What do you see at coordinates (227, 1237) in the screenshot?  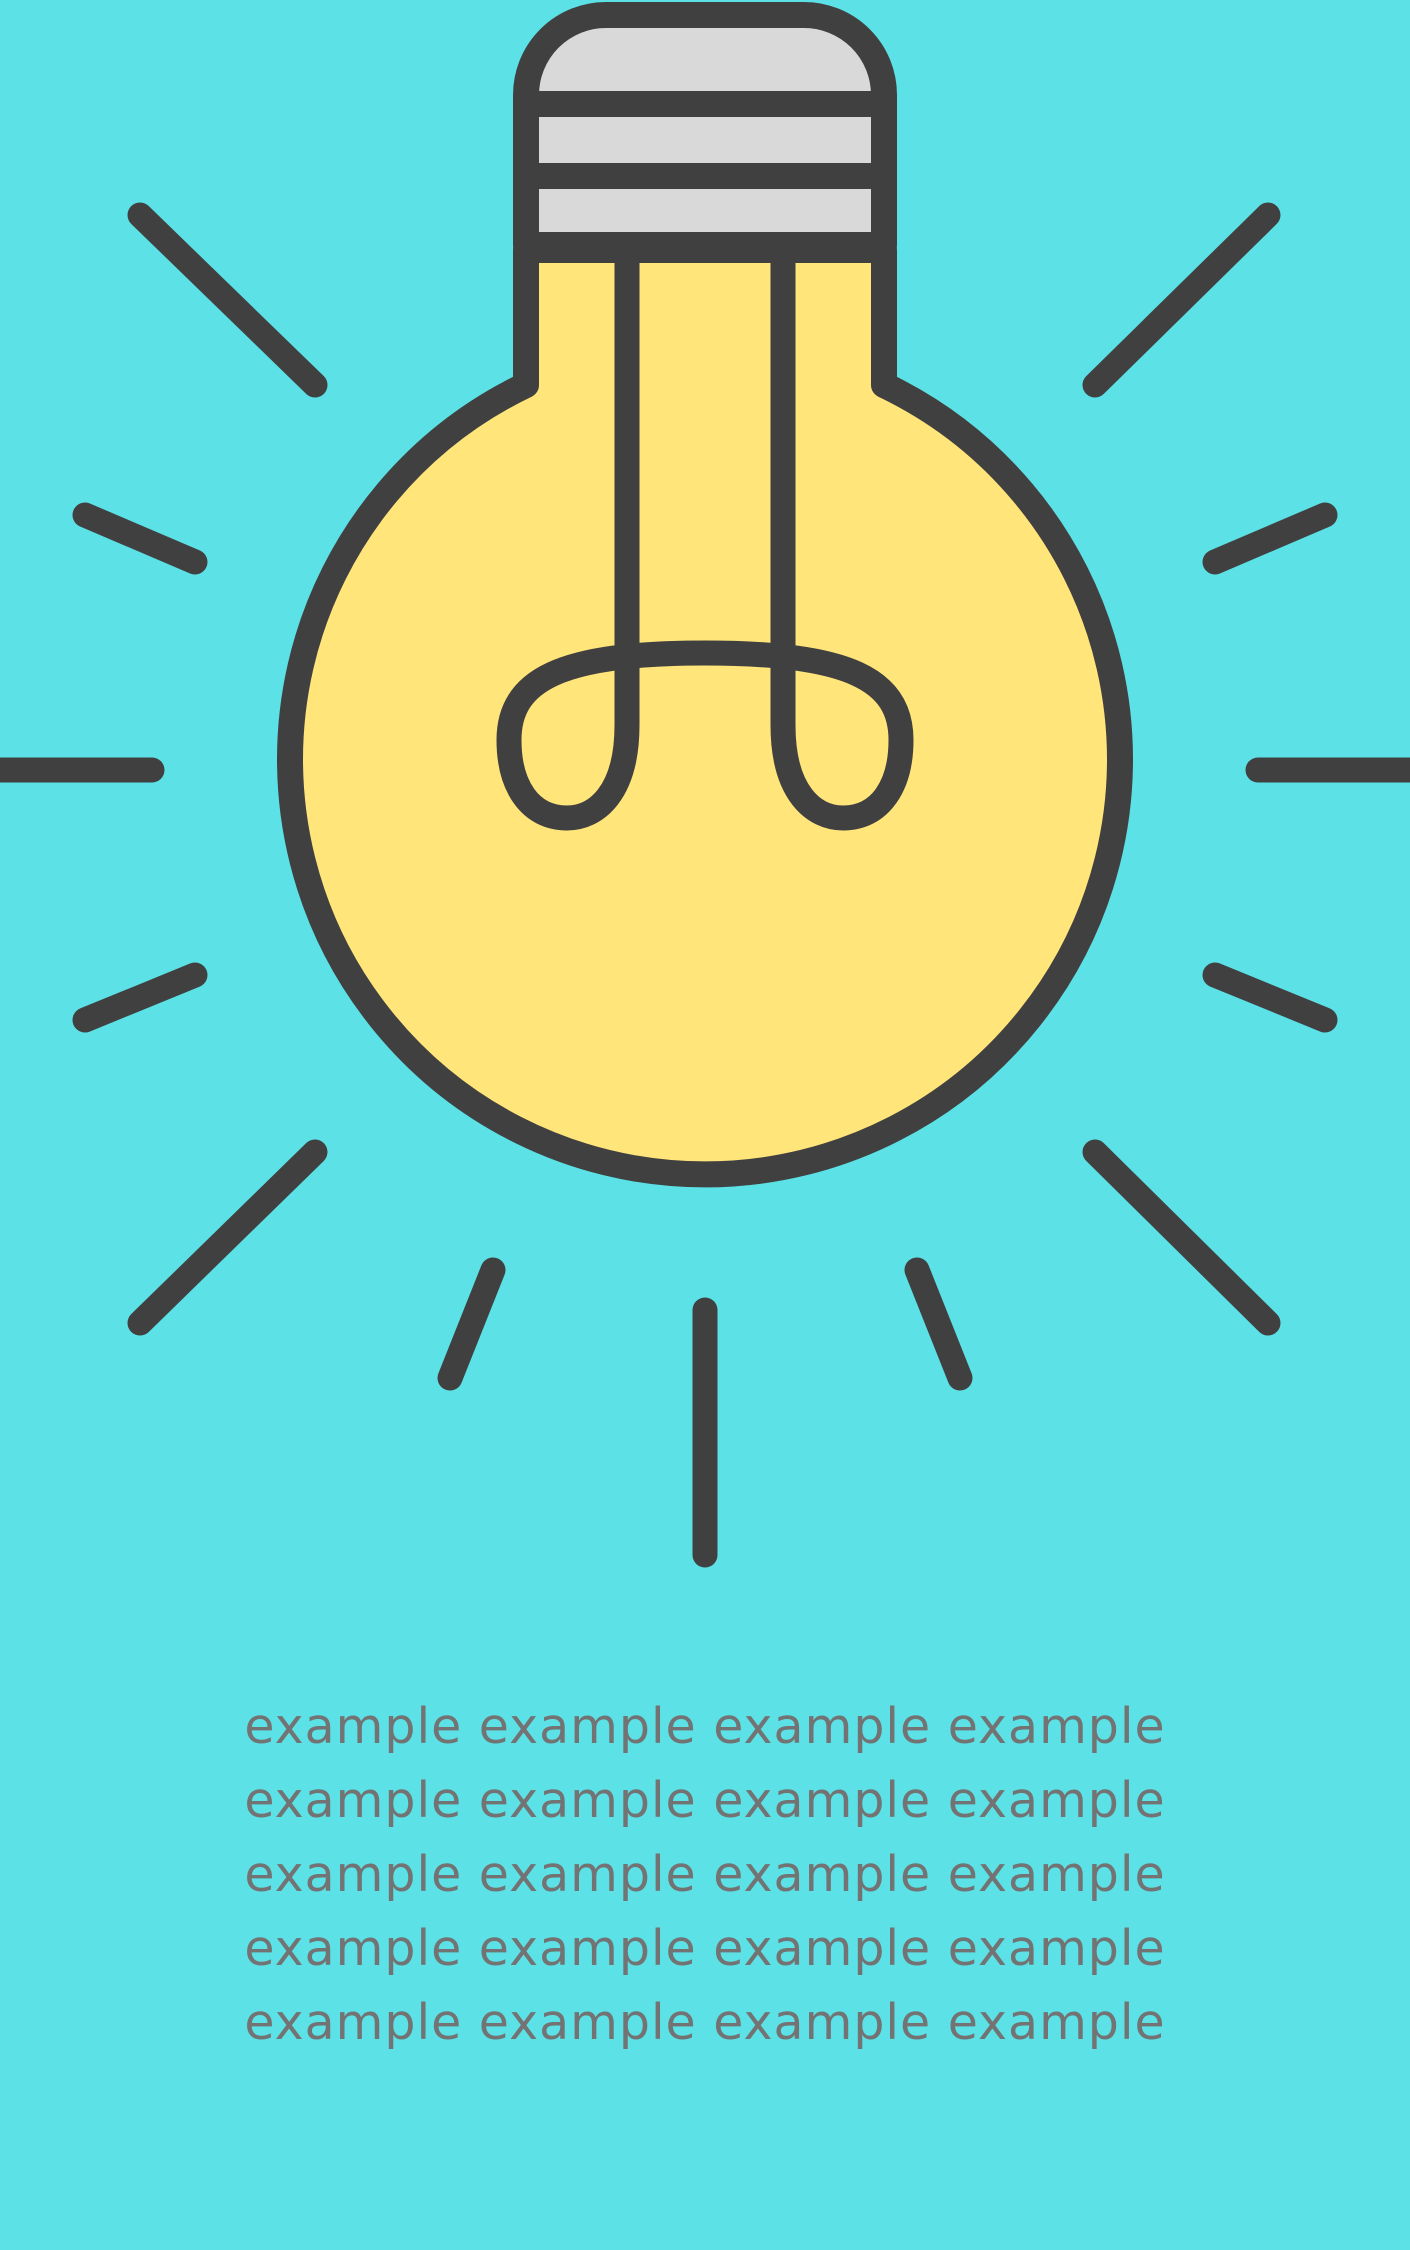 I see `ray-lower-left` at bounding box center [227, 1237].